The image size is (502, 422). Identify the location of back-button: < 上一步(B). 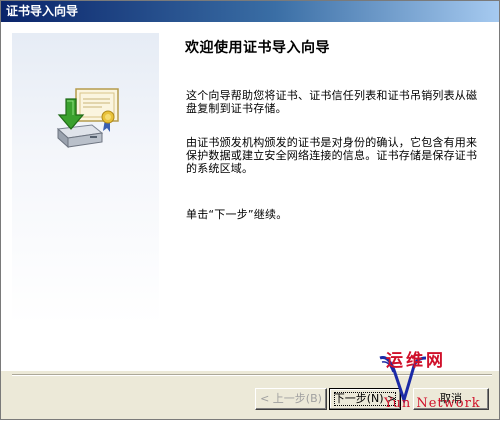
(291, 399).